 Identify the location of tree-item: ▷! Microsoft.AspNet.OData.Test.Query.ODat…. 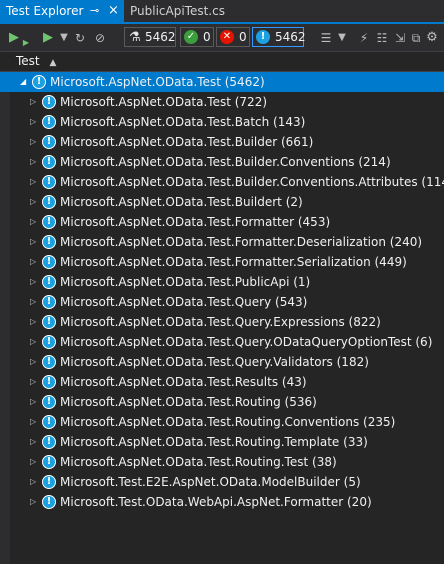
(222, 342).